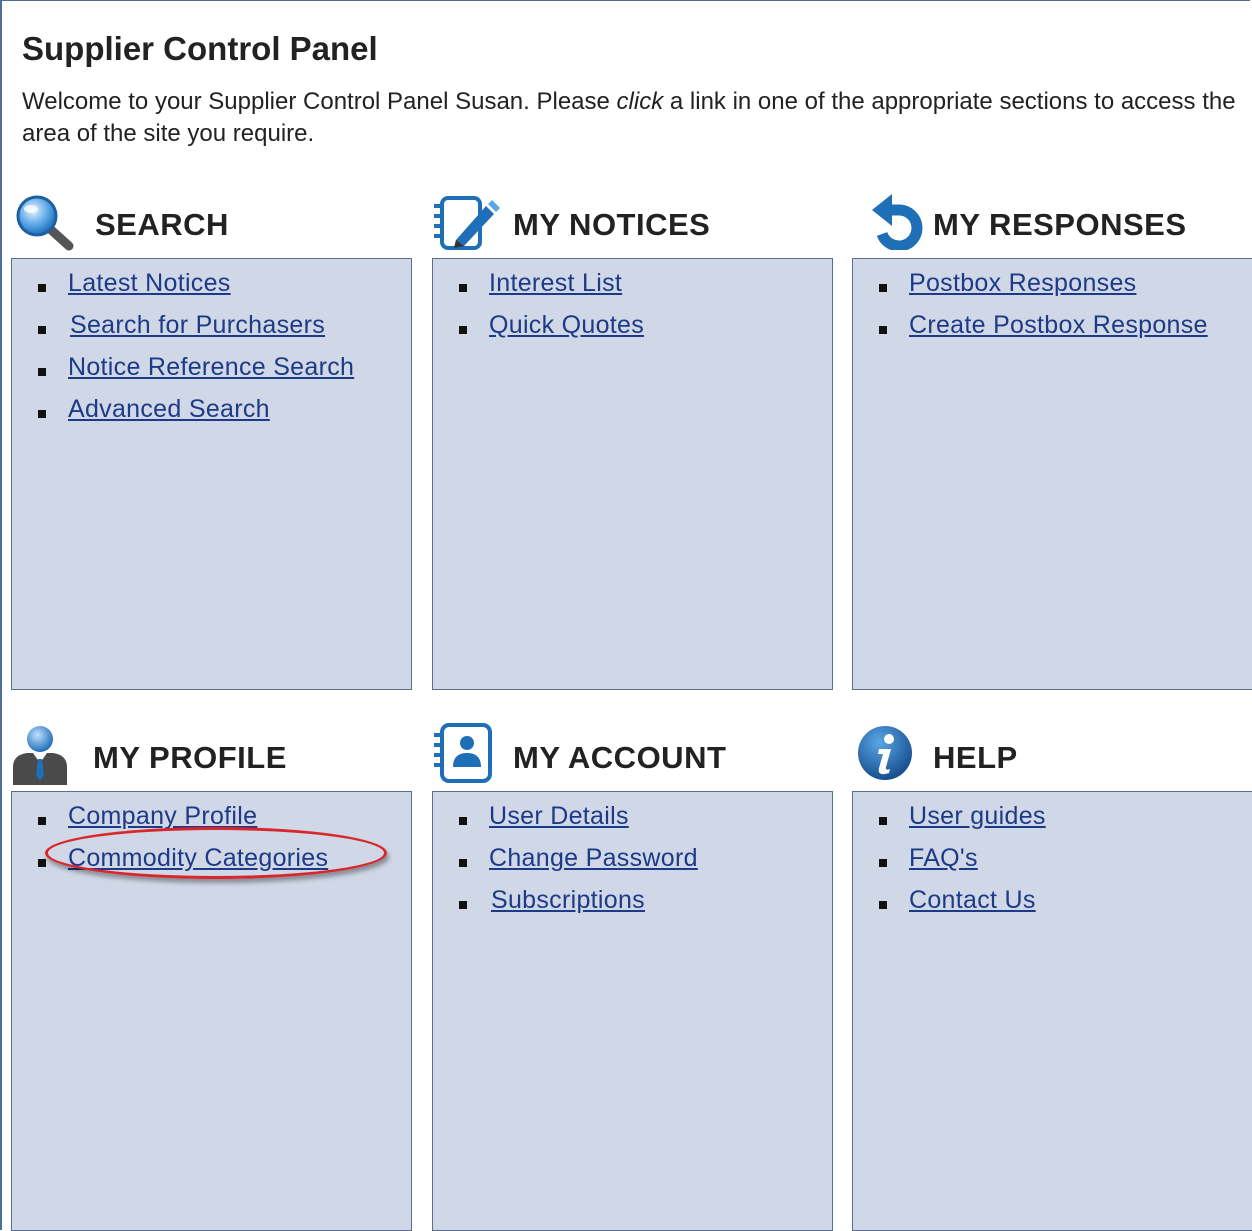 This screenshot has width=1252, height=1231. What do you see at coordinates (1052, 1011) in the screenshot?
I see `section-links-box: User guides FAQ's Contact Us` at bounding box center [1052, 1011].